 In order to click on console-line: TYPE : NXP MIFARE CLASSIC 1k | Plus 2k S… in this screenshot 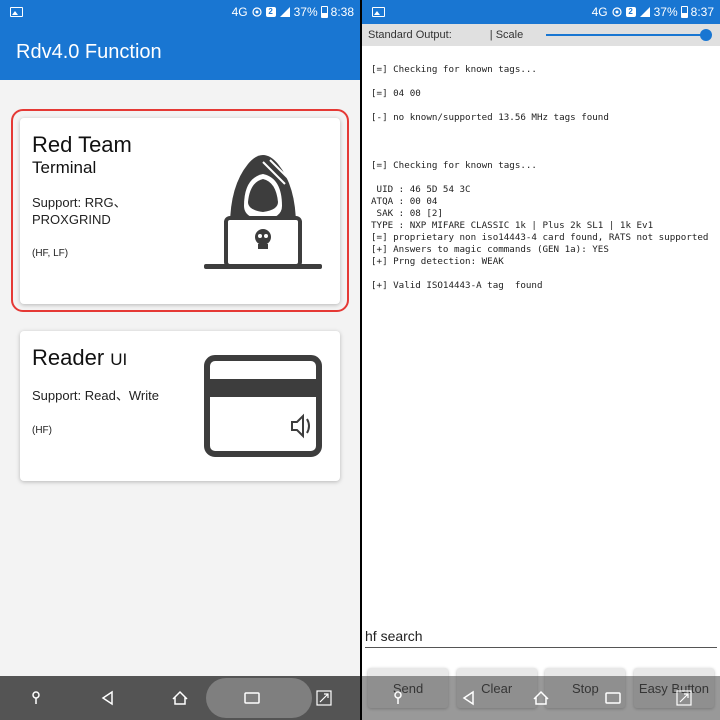, I will do `click(512, 225)`.